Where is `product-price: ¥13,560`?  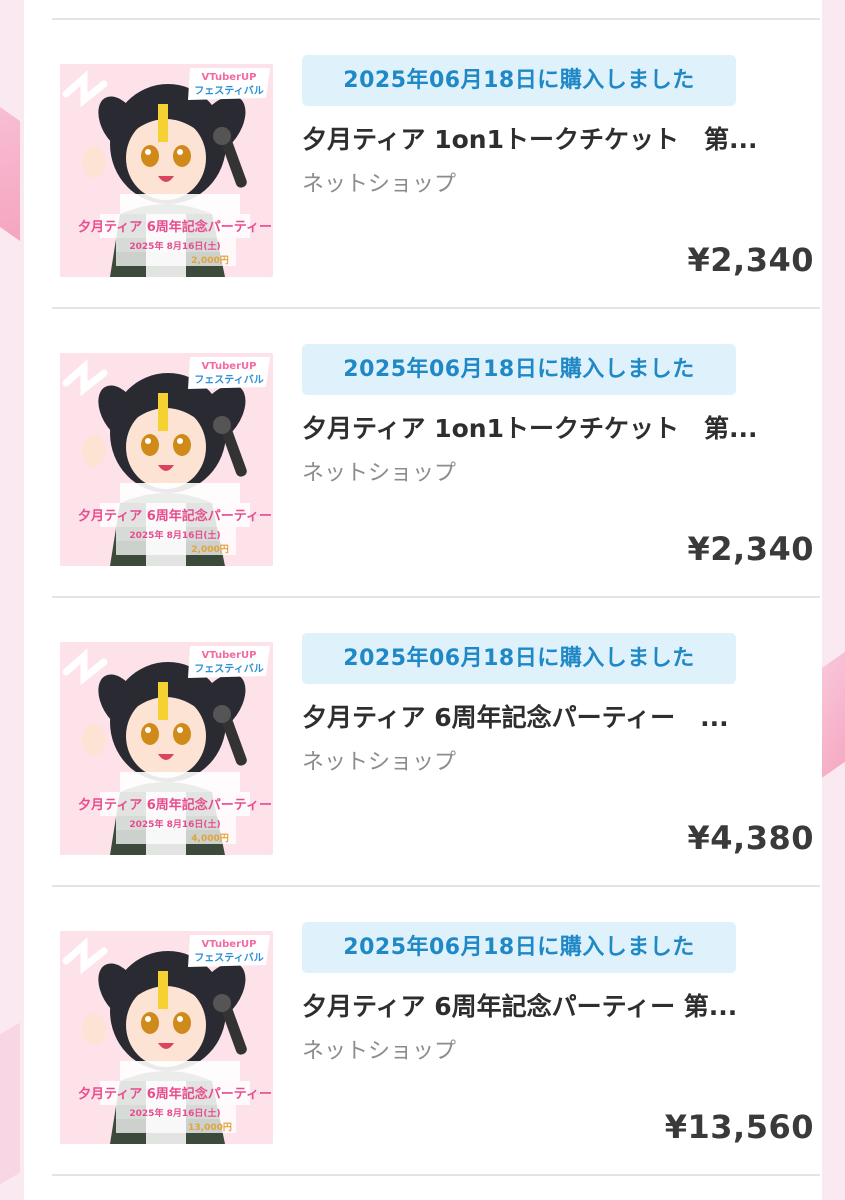
product-price: ¥13,560 is located at coordinates (739, 1127).